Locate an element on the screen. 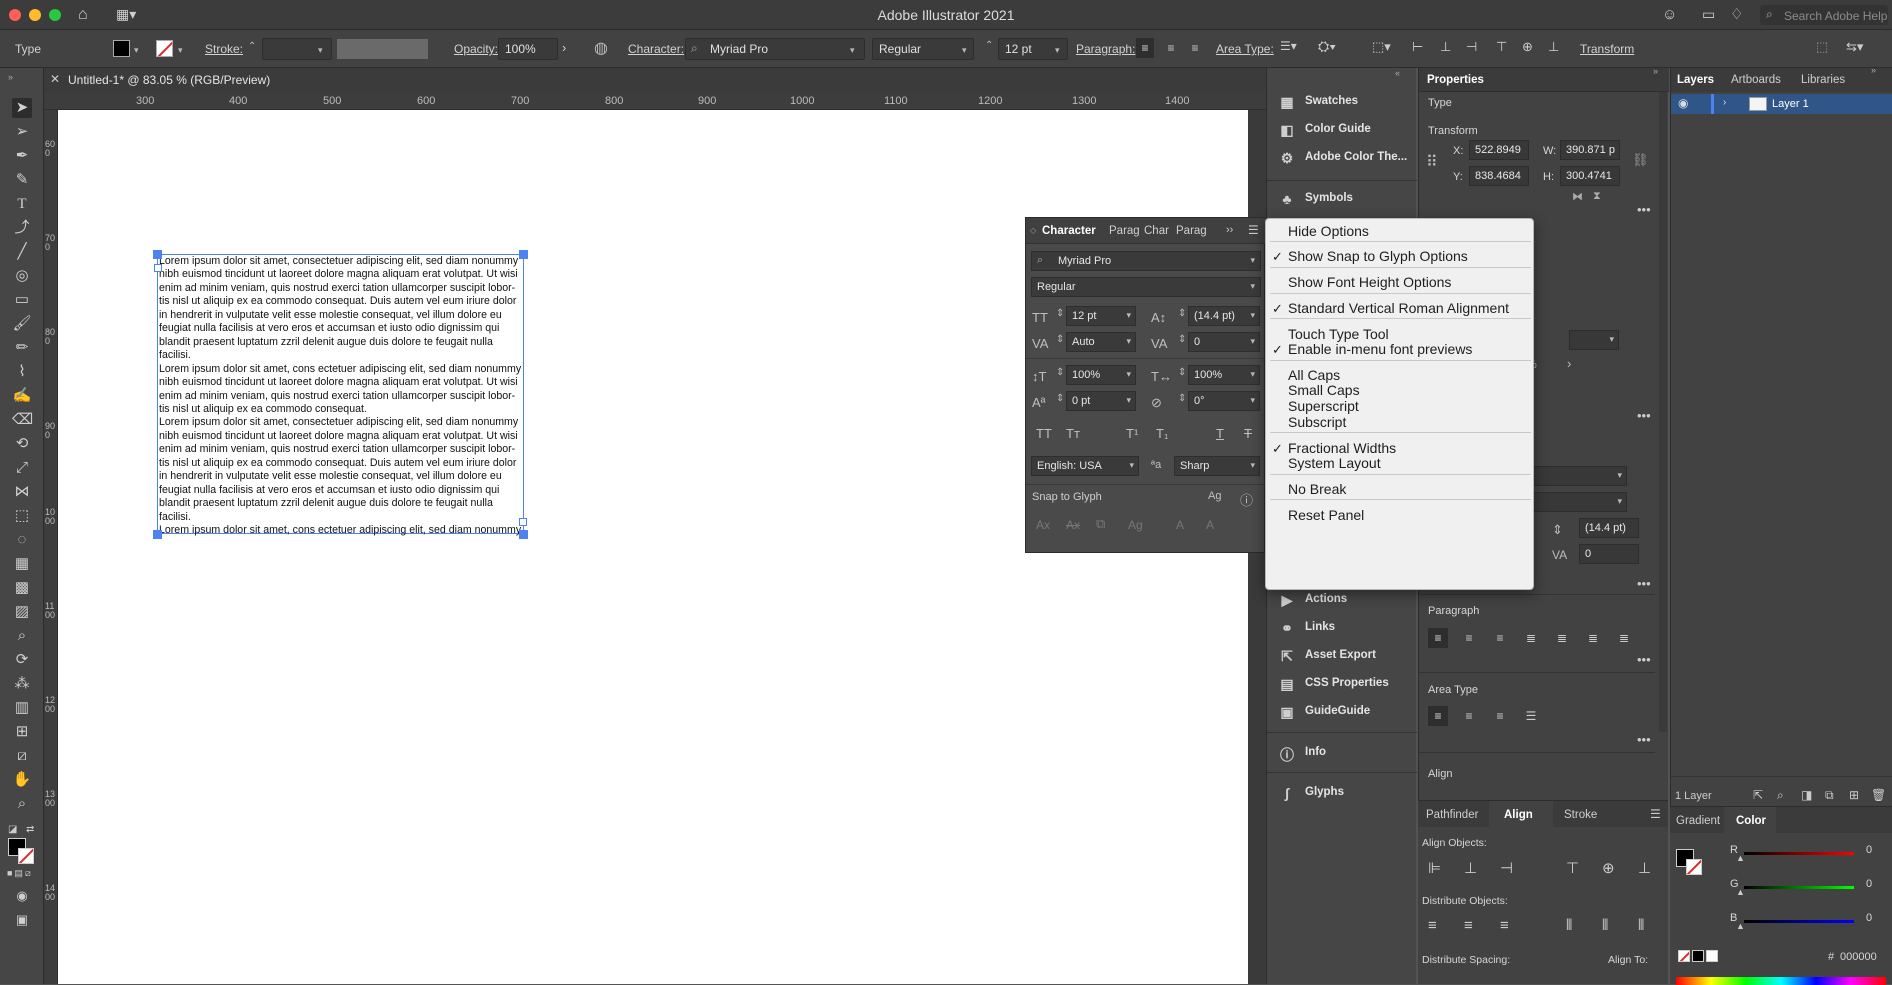 Image resolution: width=1892 pixels, height=985 pixels. panel-grip-icon: ◇ is located at coordinates (1033, 230).